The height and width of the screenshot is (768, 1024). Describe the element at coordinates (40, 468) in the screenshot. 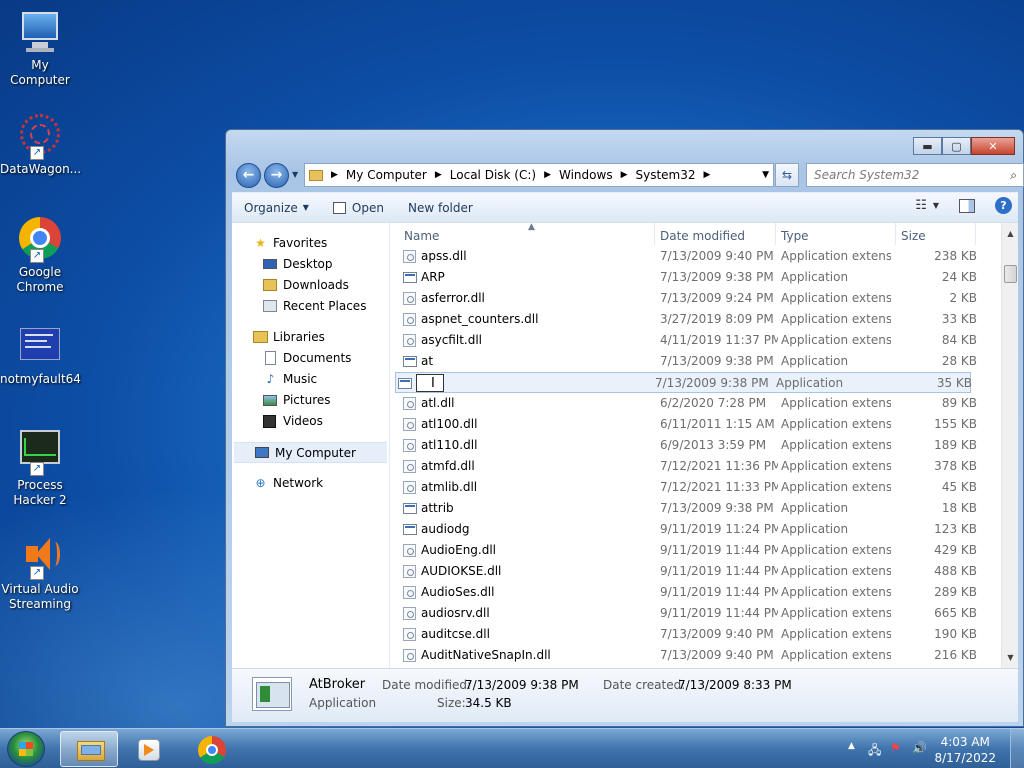

I see `desktop-icon-process-hacker: ↗ Process Hacker 2` at that location.